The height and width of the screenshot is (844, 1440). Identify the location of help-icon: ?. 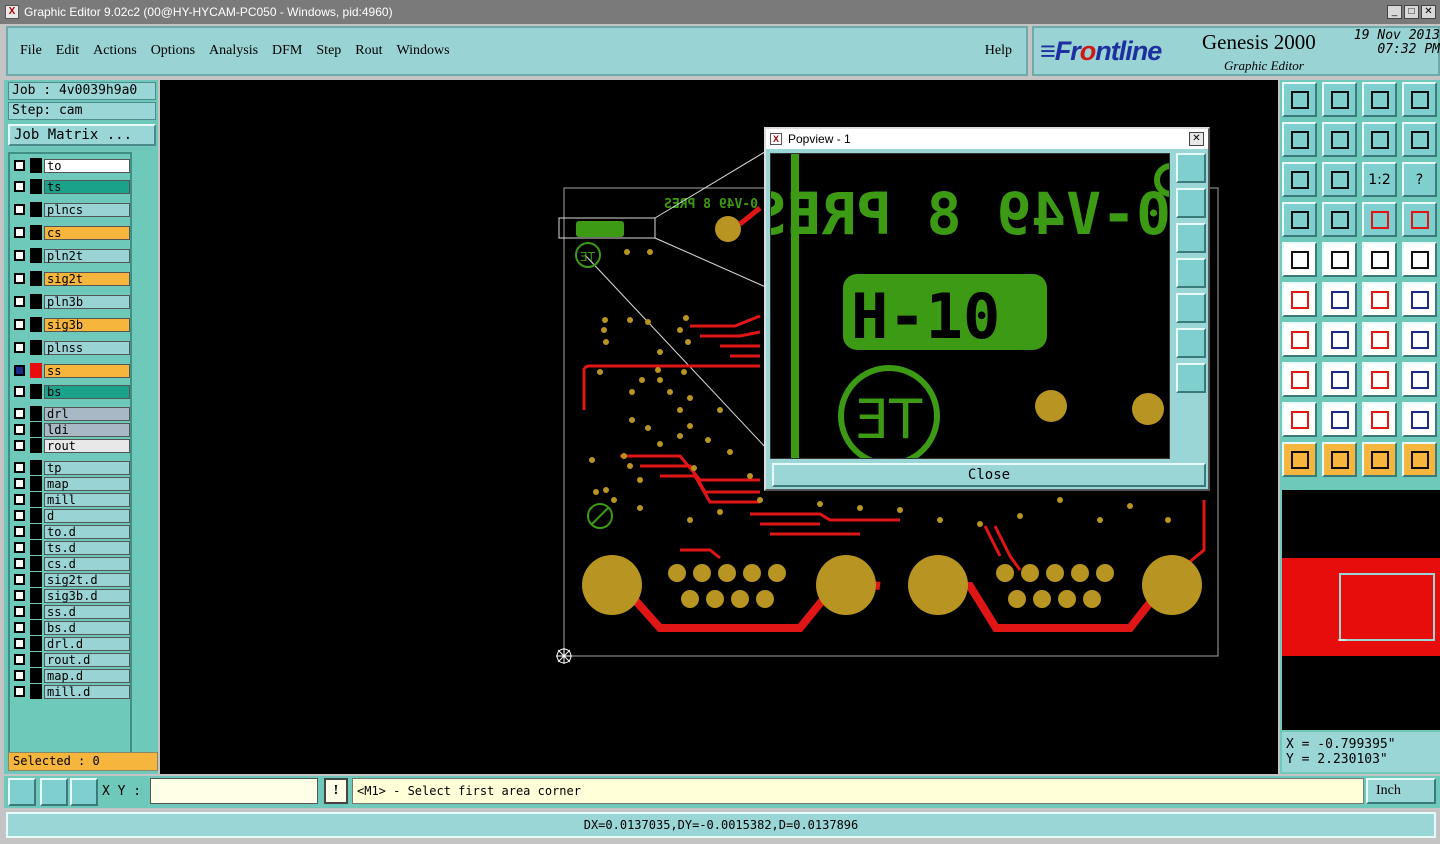
(1419, 179).